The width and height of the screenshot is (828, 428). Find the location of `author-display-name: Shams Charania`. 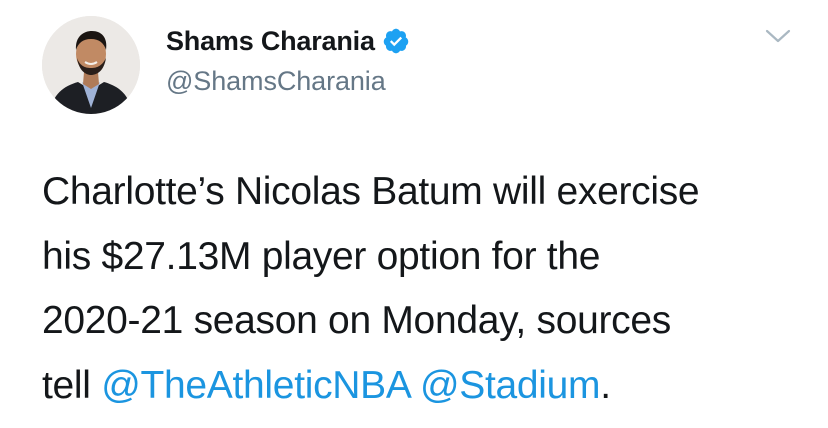

author-display-name: Shams Charania is located at coordinates (270, 41).